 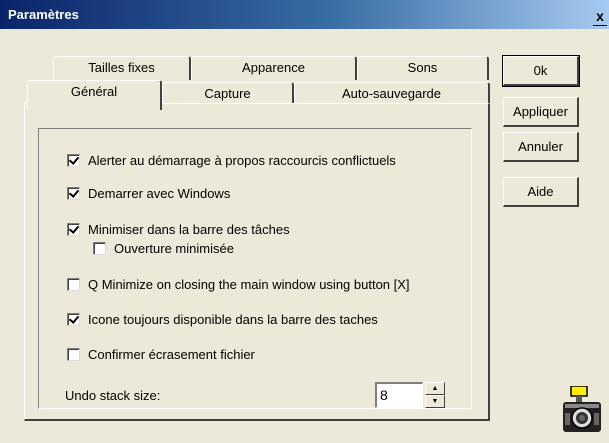 I want to click on option-label: Ouverture minimisée, so click(x=174, y=248).